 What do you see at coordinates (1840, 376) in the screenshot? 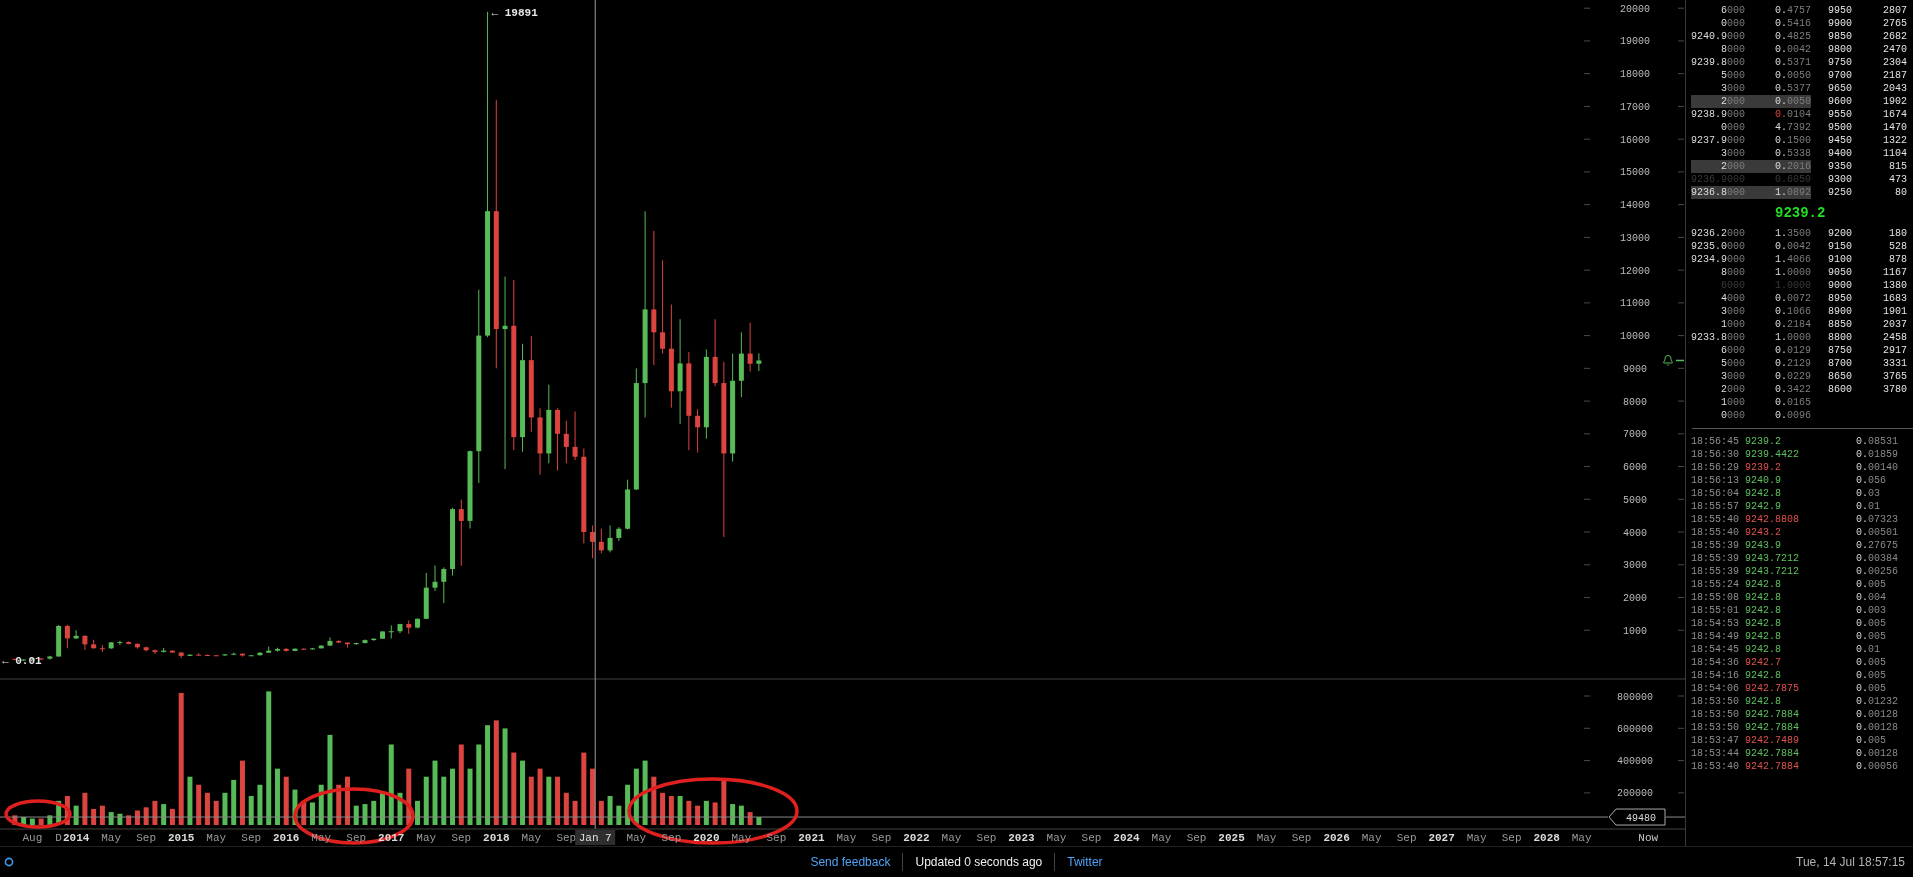
I see `price-level: 8650` at bounding box center [1840, 376].